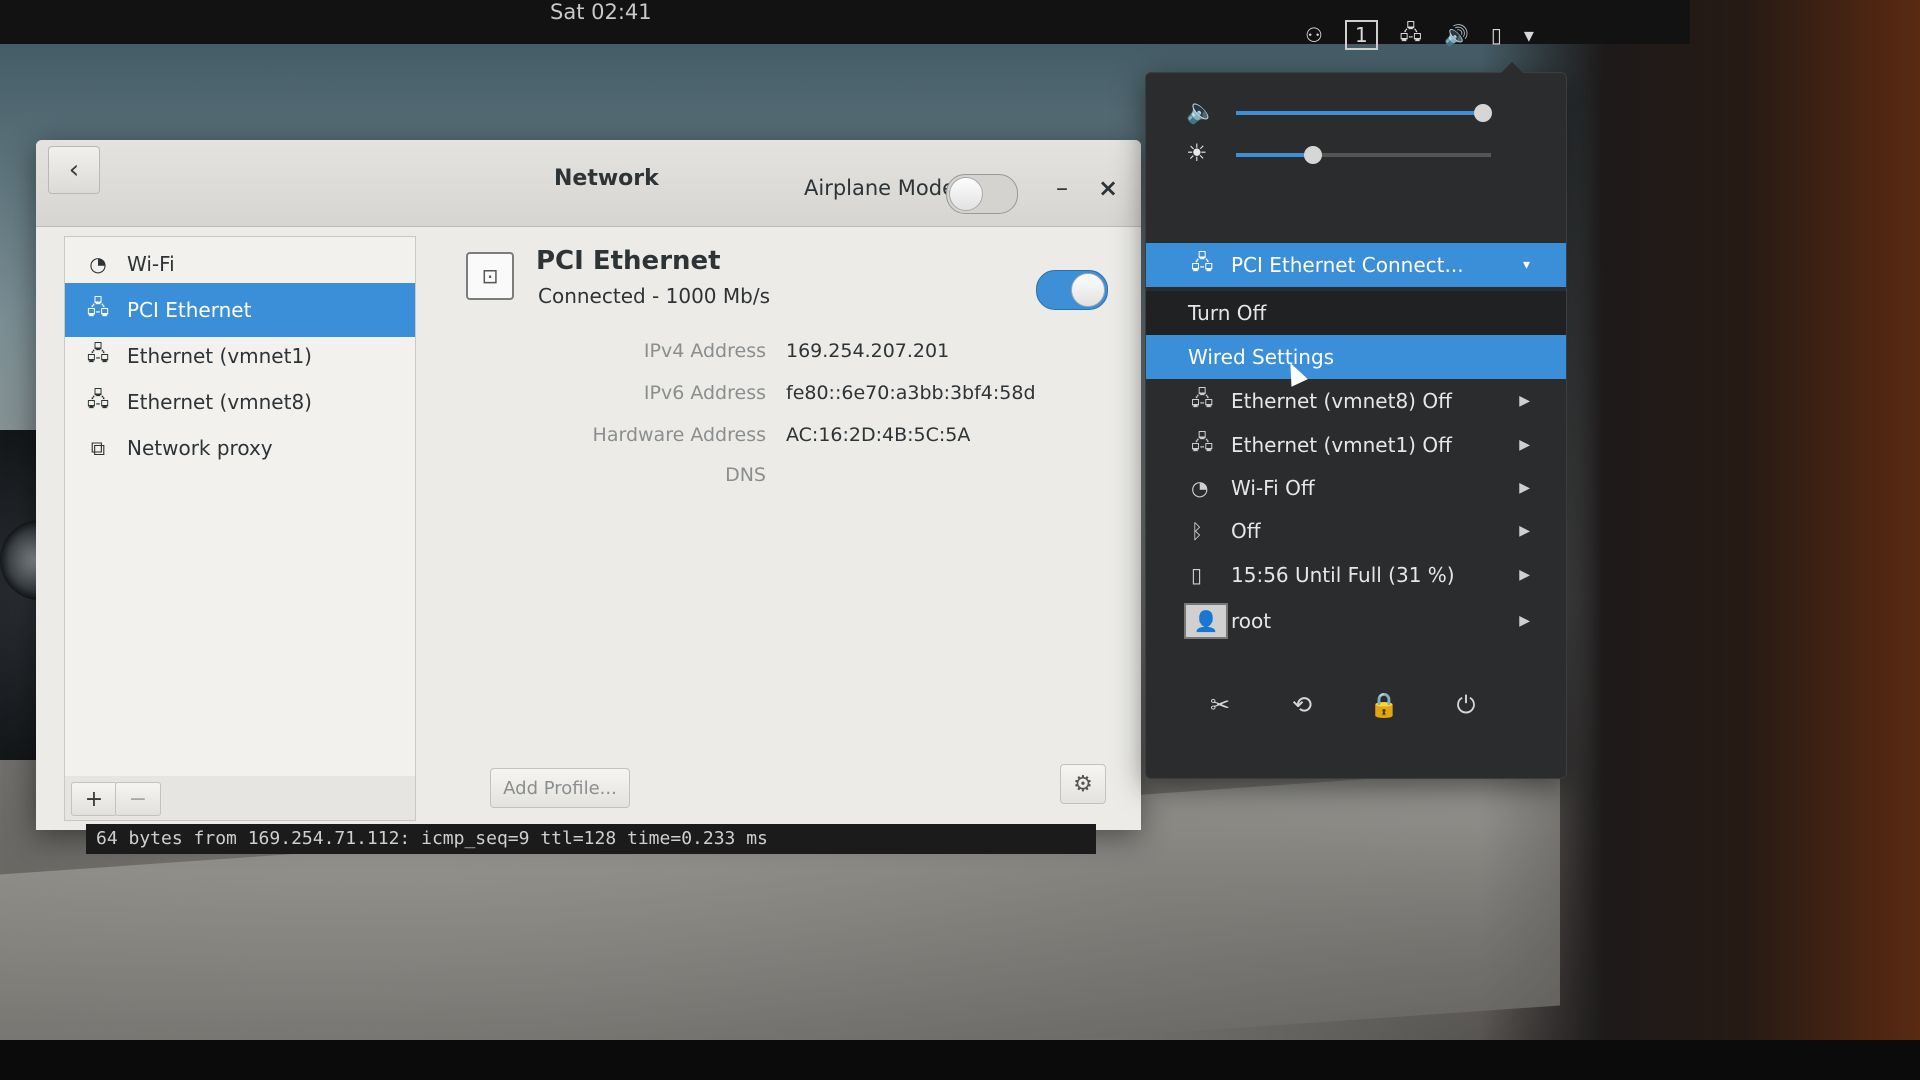 This screenshot has height=1080, width=1920. I want to click on connection-settings-button: ⚙, so click(1083, 784).